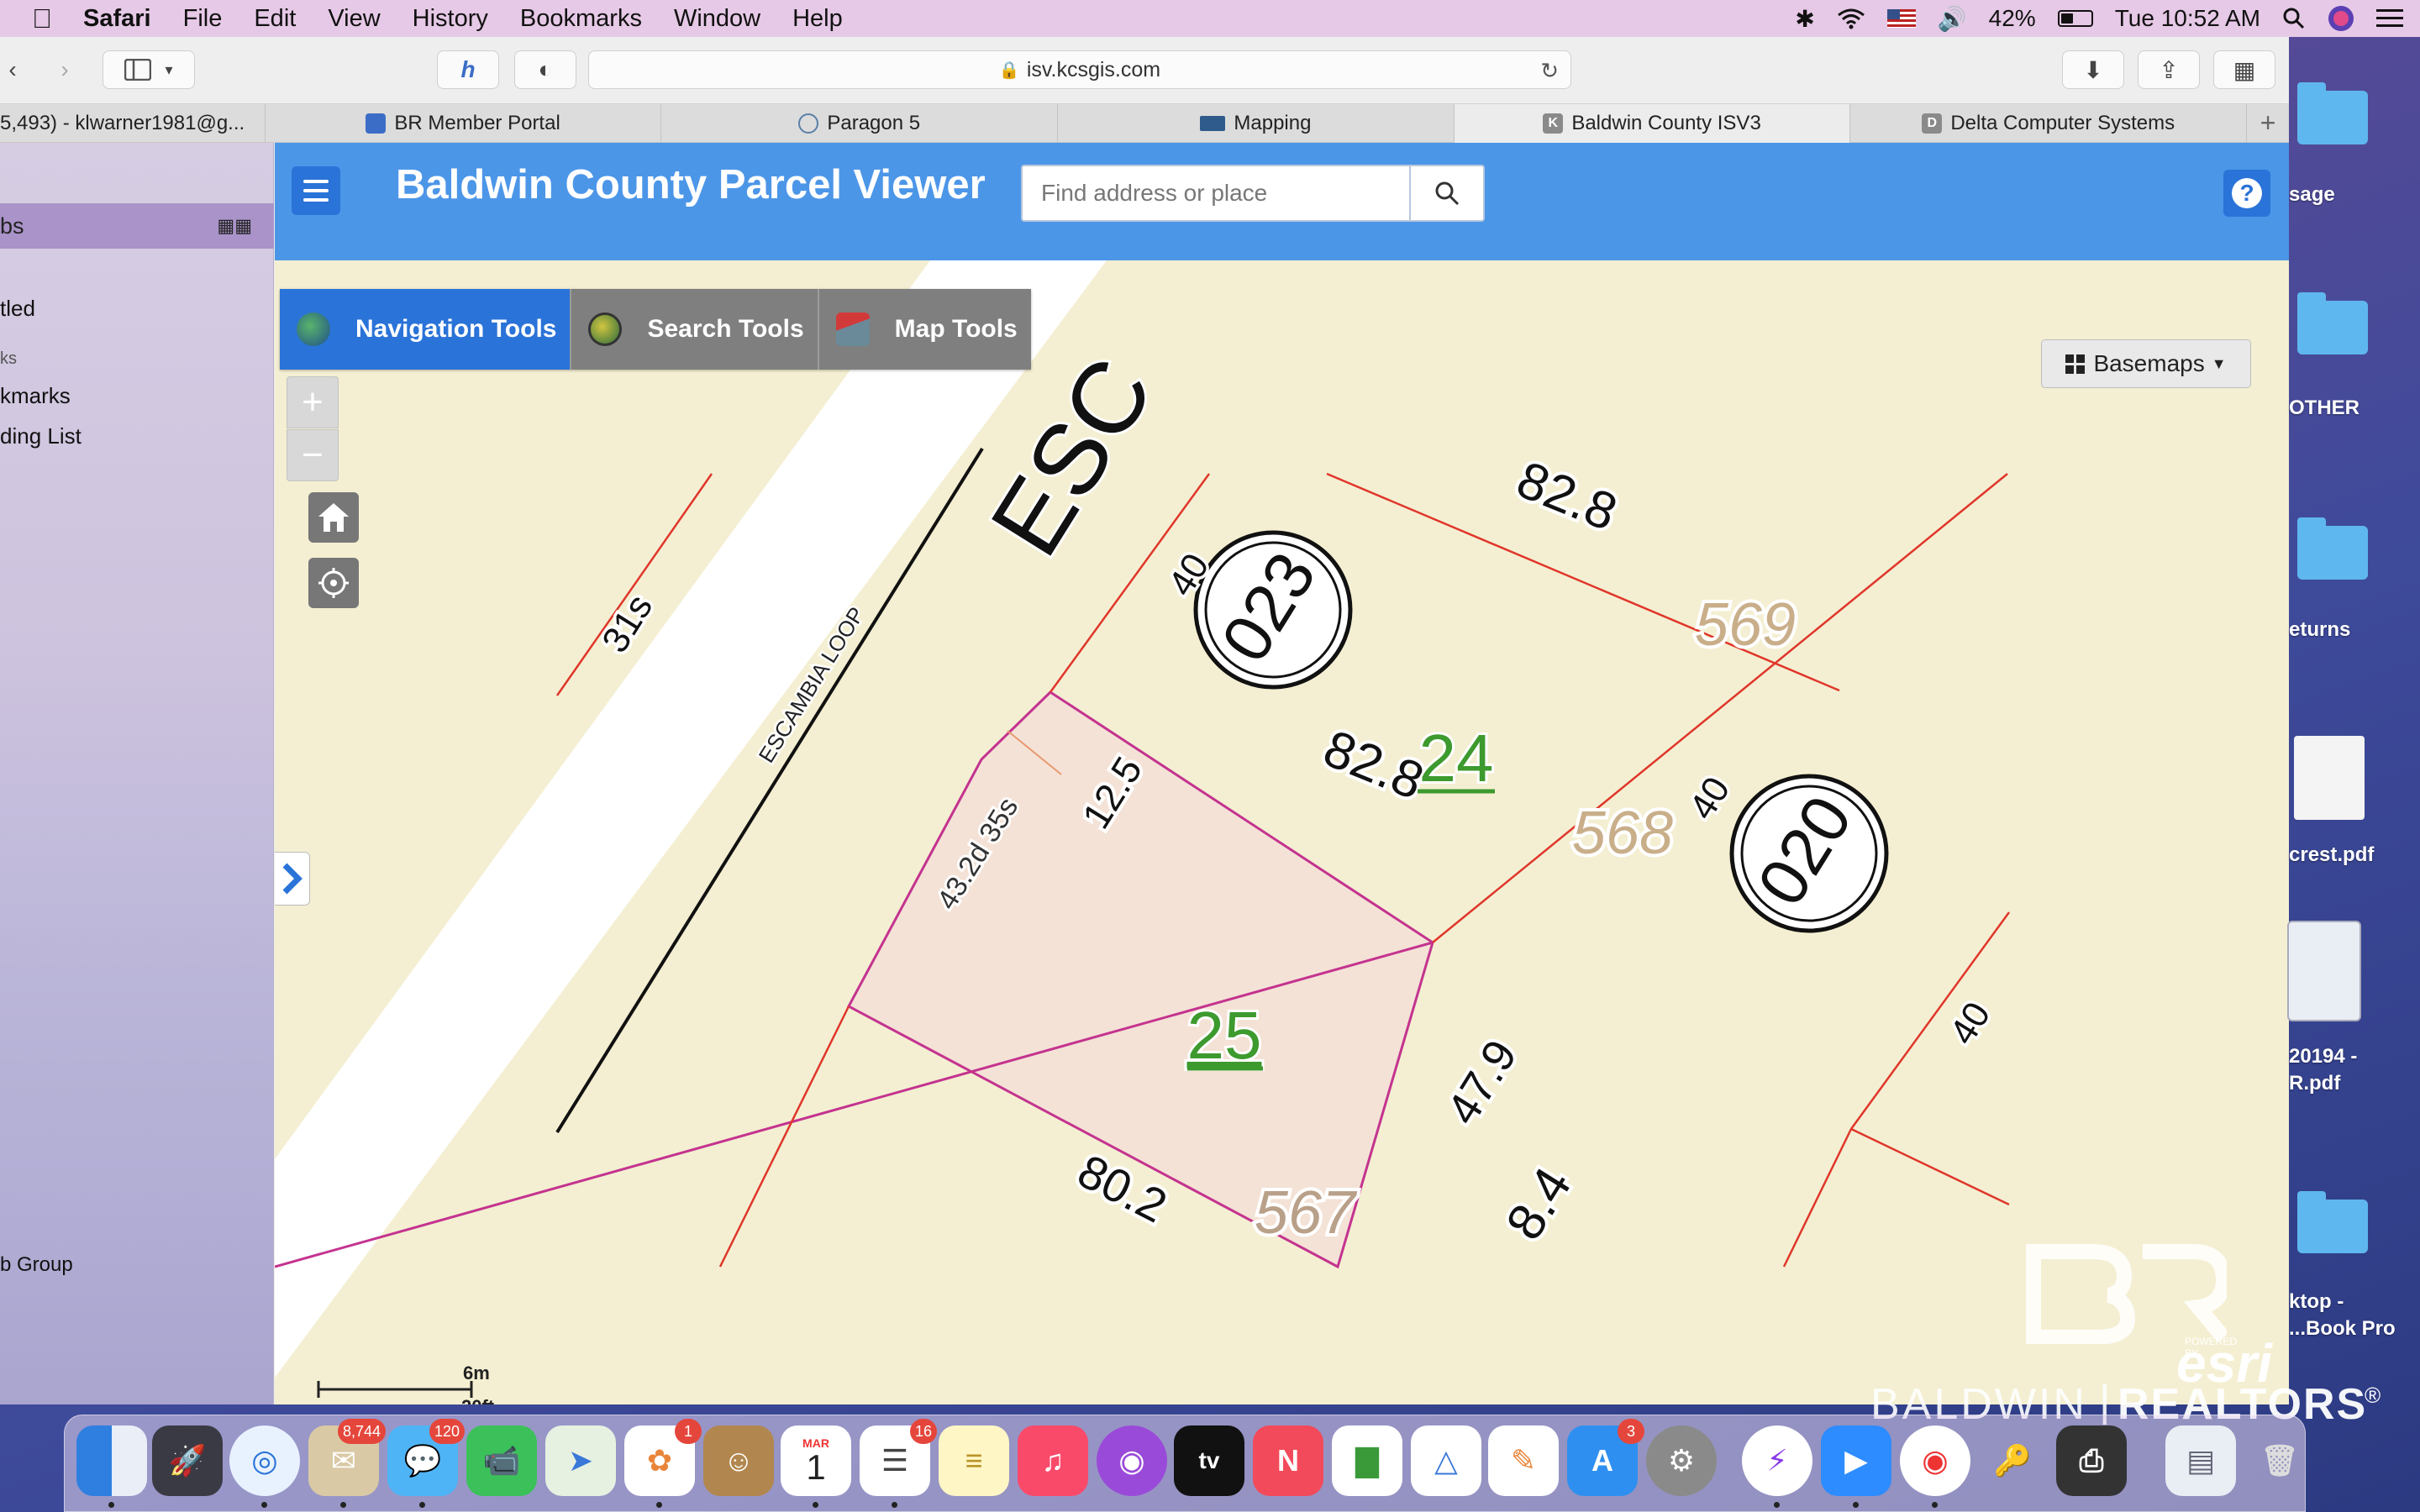 The image size is (2420, 1512). I want to click on dock-notes-icon: ≡, so click(974, 1460).